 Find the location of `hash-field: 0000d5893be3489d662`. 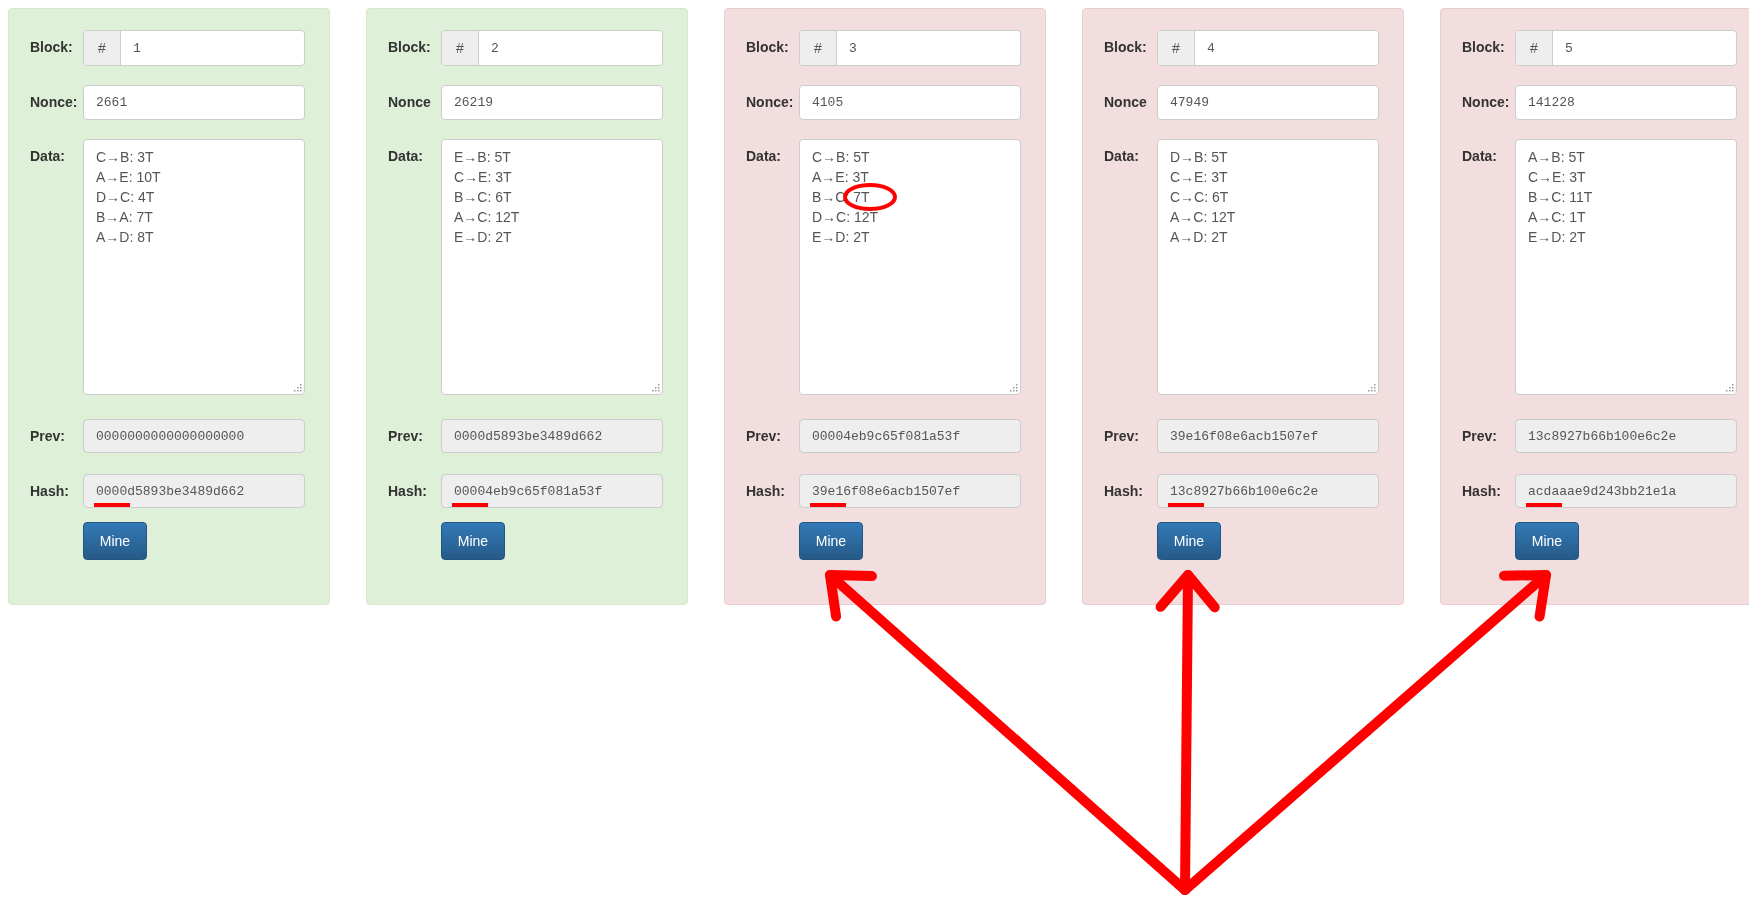

hash-field: 0000d5893be3489d662 is located at coordinates (194, 491).